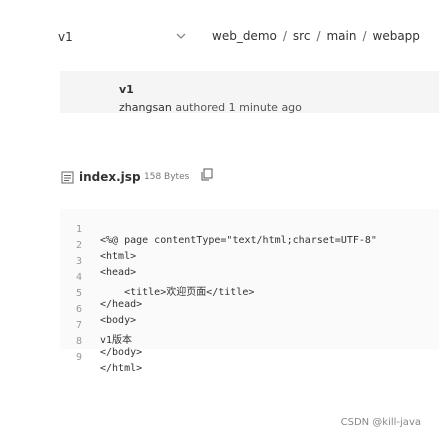 The height and width of the screenshot is (442, 439). I want to click on commit-message: v1, so click(126, 89).